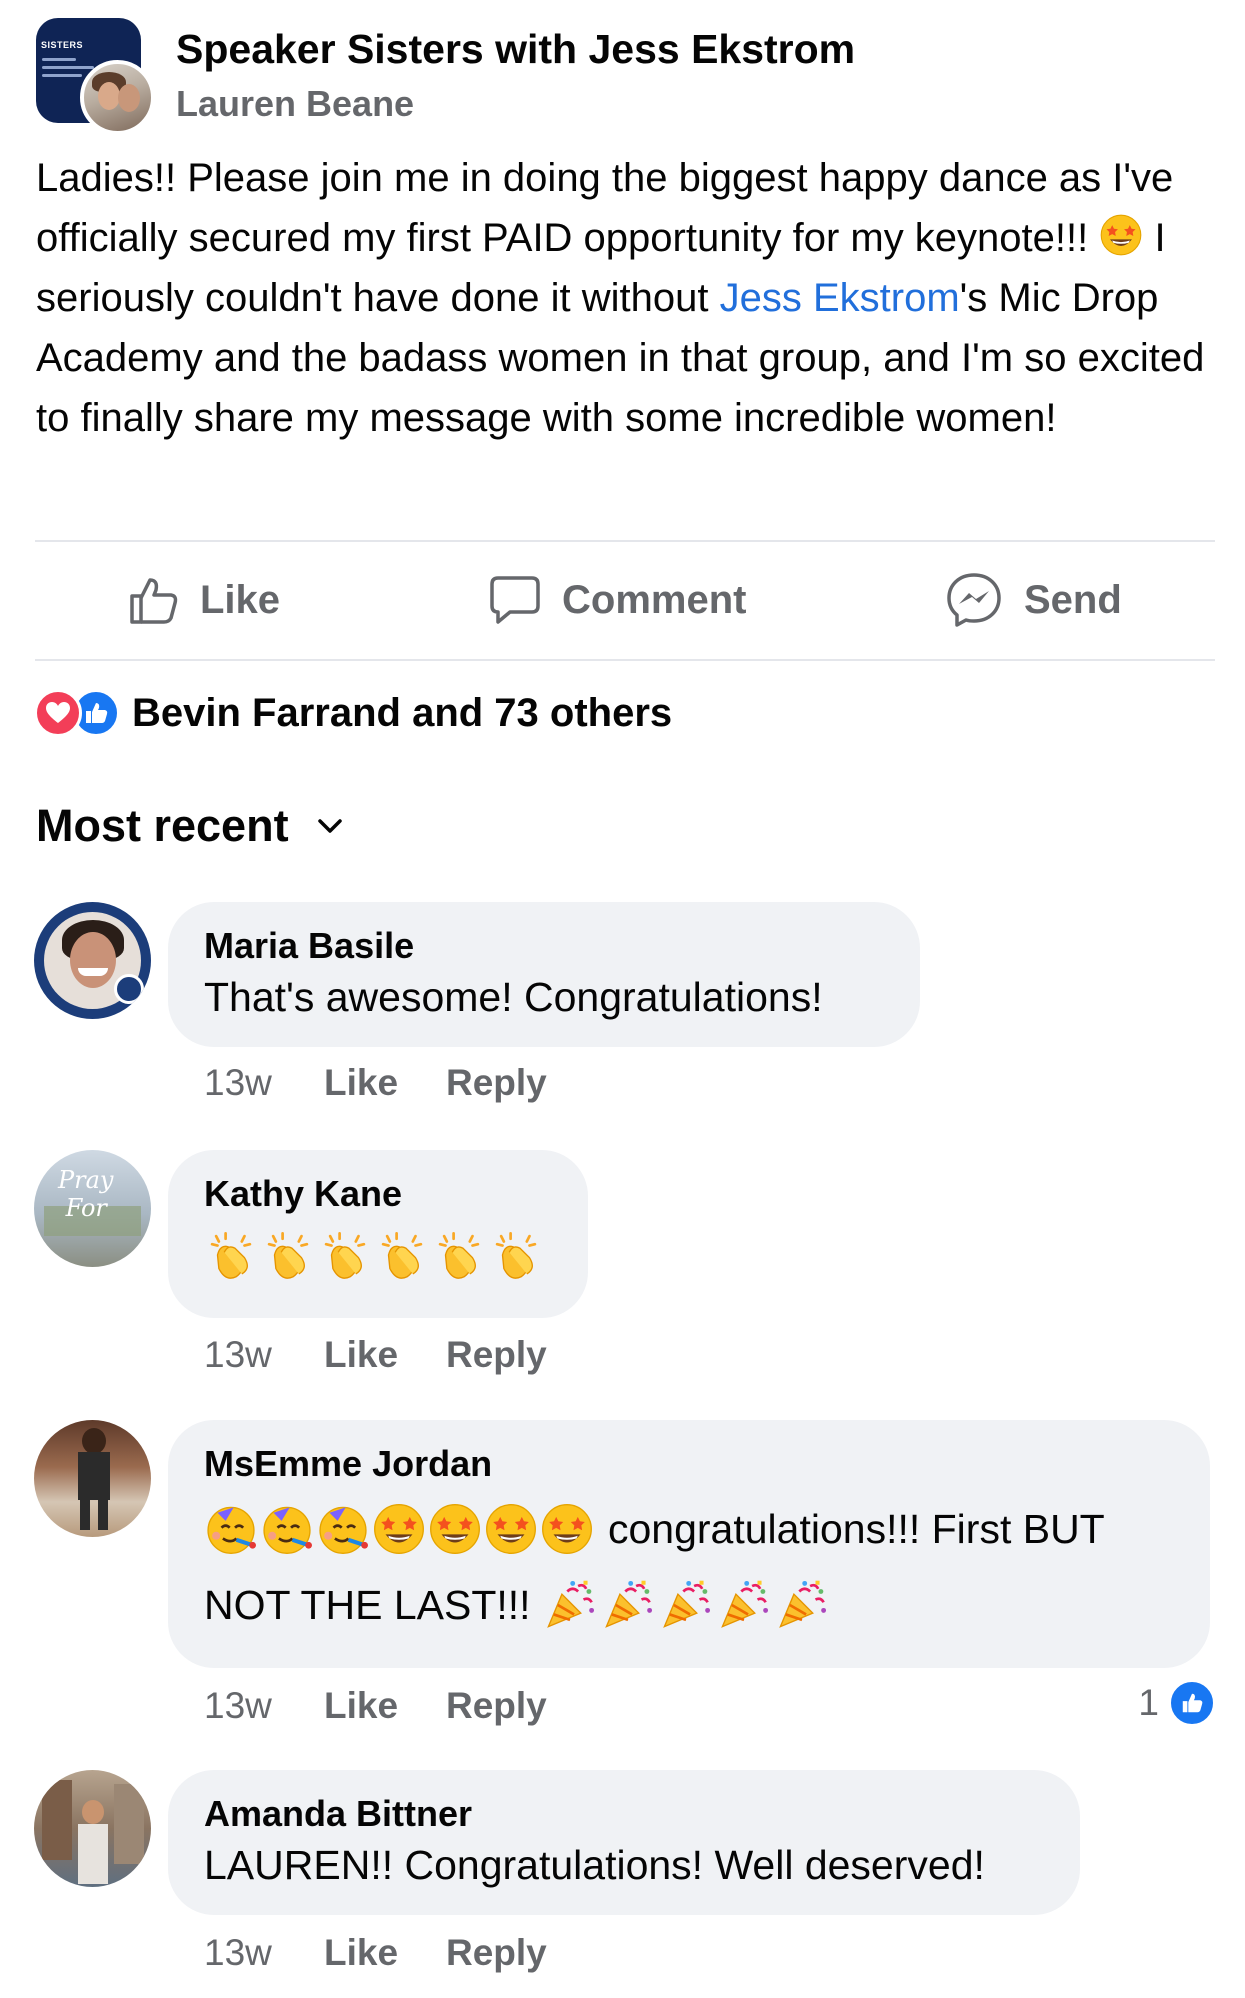 The width and height of the screenshot is (1245, 1998). I want to click on comment-text-line: congratulations!!! First BUT, so click(689, 1529).